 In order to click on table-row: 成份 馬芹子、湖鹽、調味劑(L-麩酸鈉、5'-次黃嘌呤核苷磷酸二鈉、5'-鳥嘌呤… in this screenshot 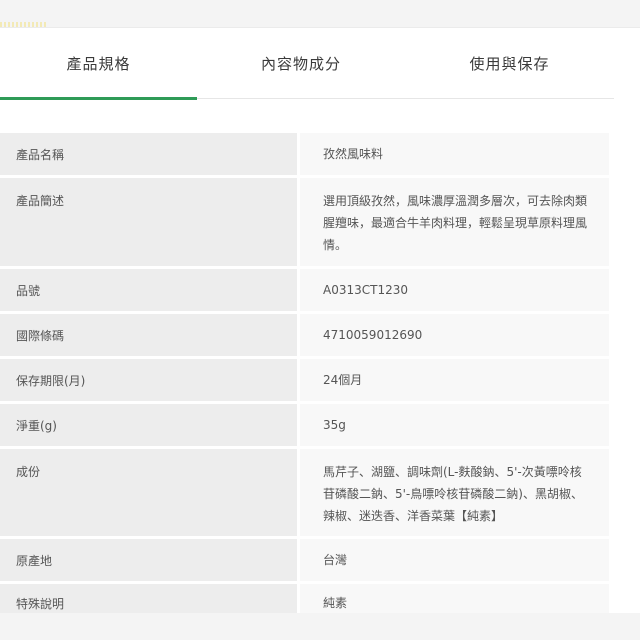, I will do `click(304, 494)`.